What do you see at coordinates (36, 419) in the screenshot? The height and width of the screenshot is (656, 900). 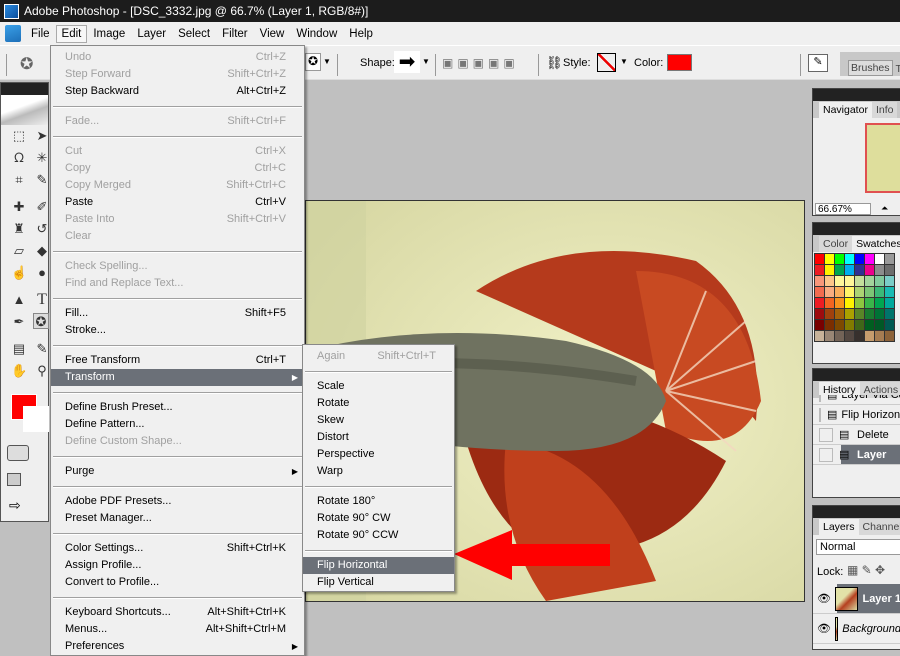 I see `background-color` at bounding box center [36, 419].